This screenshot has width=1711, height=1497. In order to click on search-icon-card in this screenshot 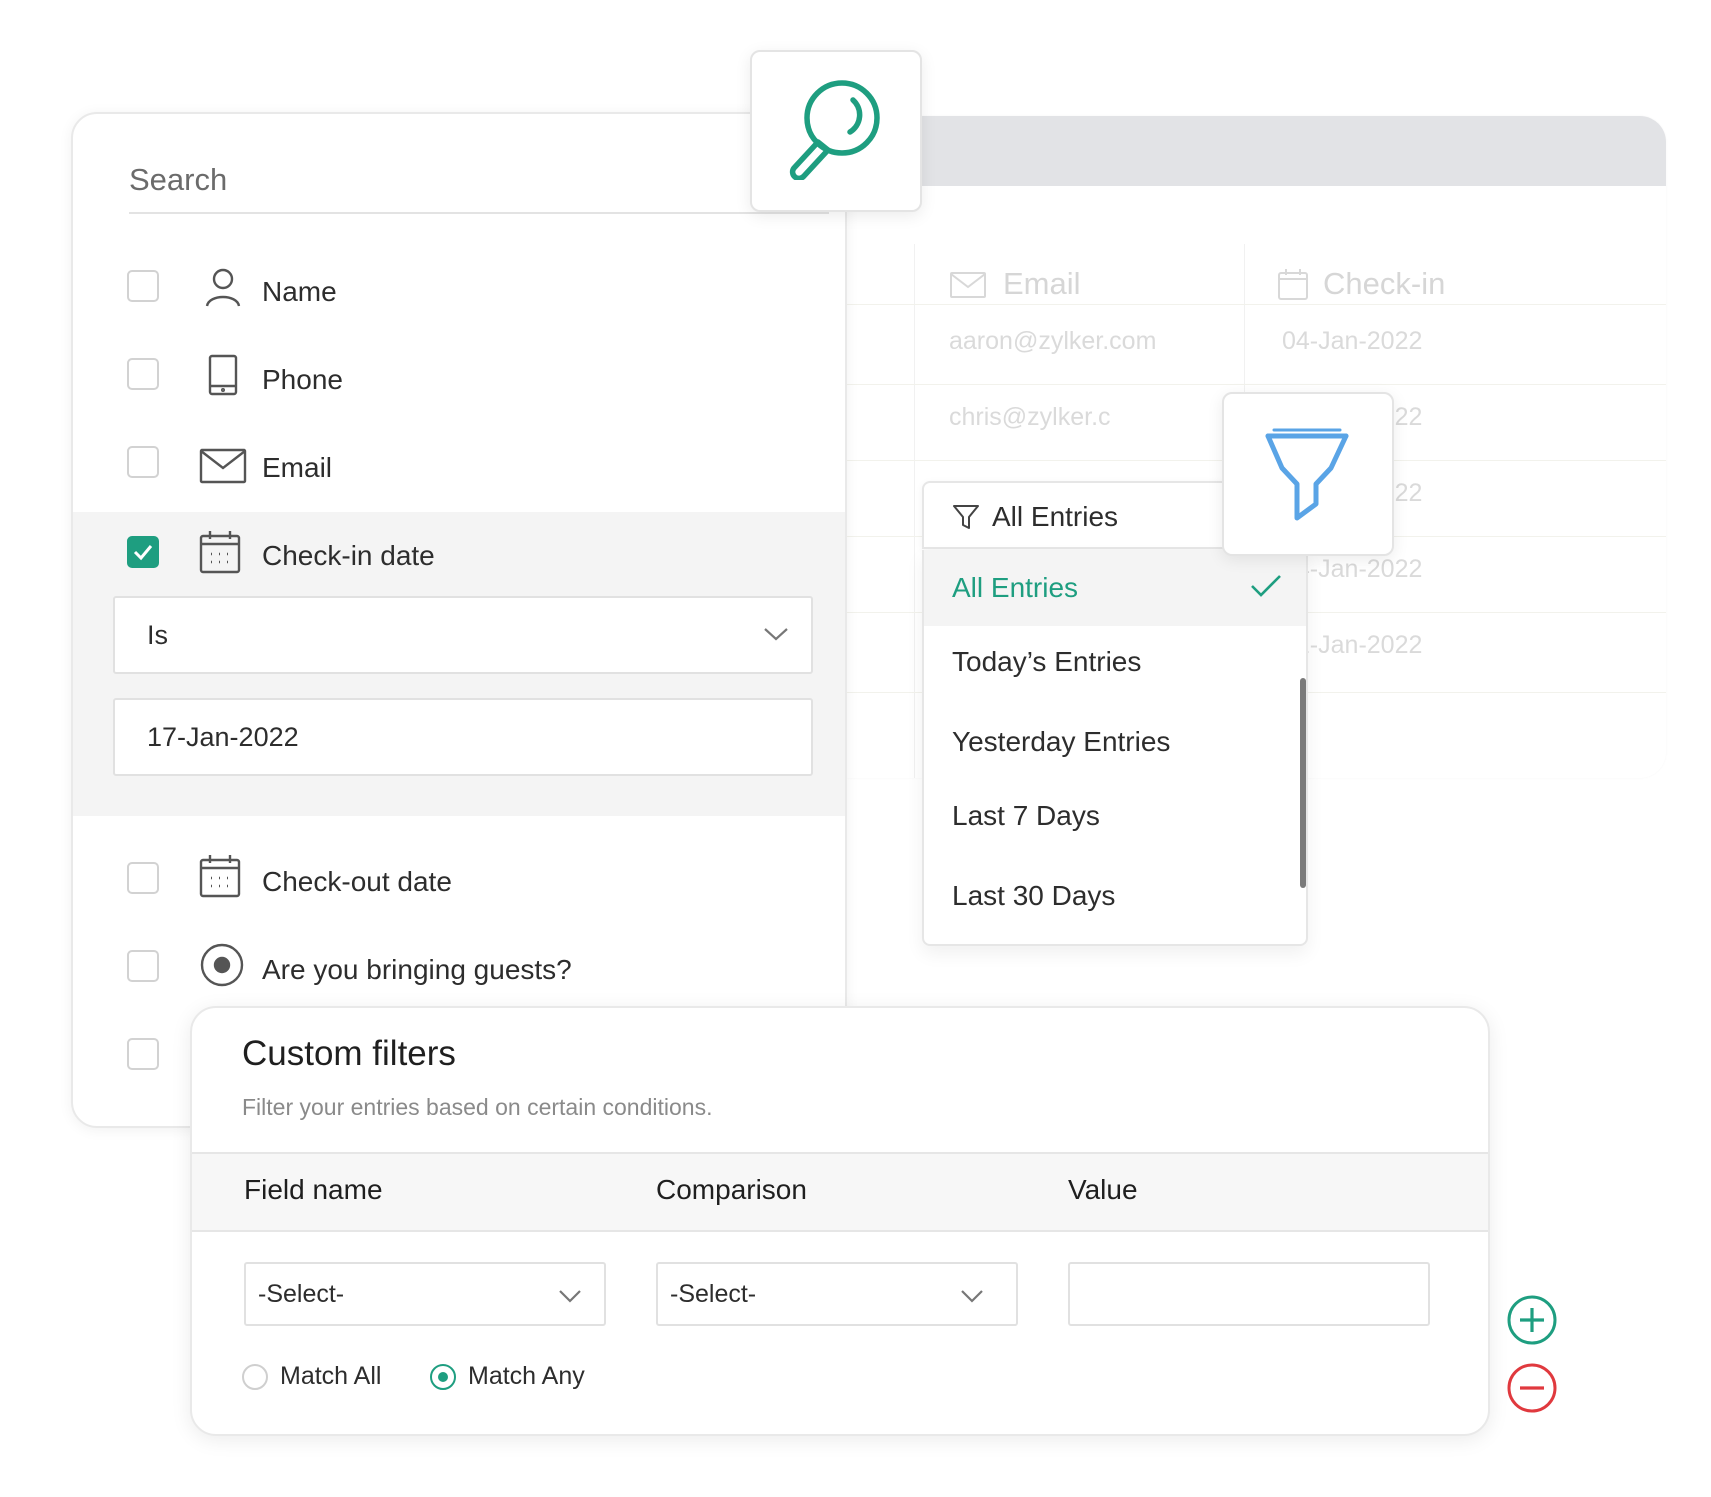, I will do `click(836, 131)`.